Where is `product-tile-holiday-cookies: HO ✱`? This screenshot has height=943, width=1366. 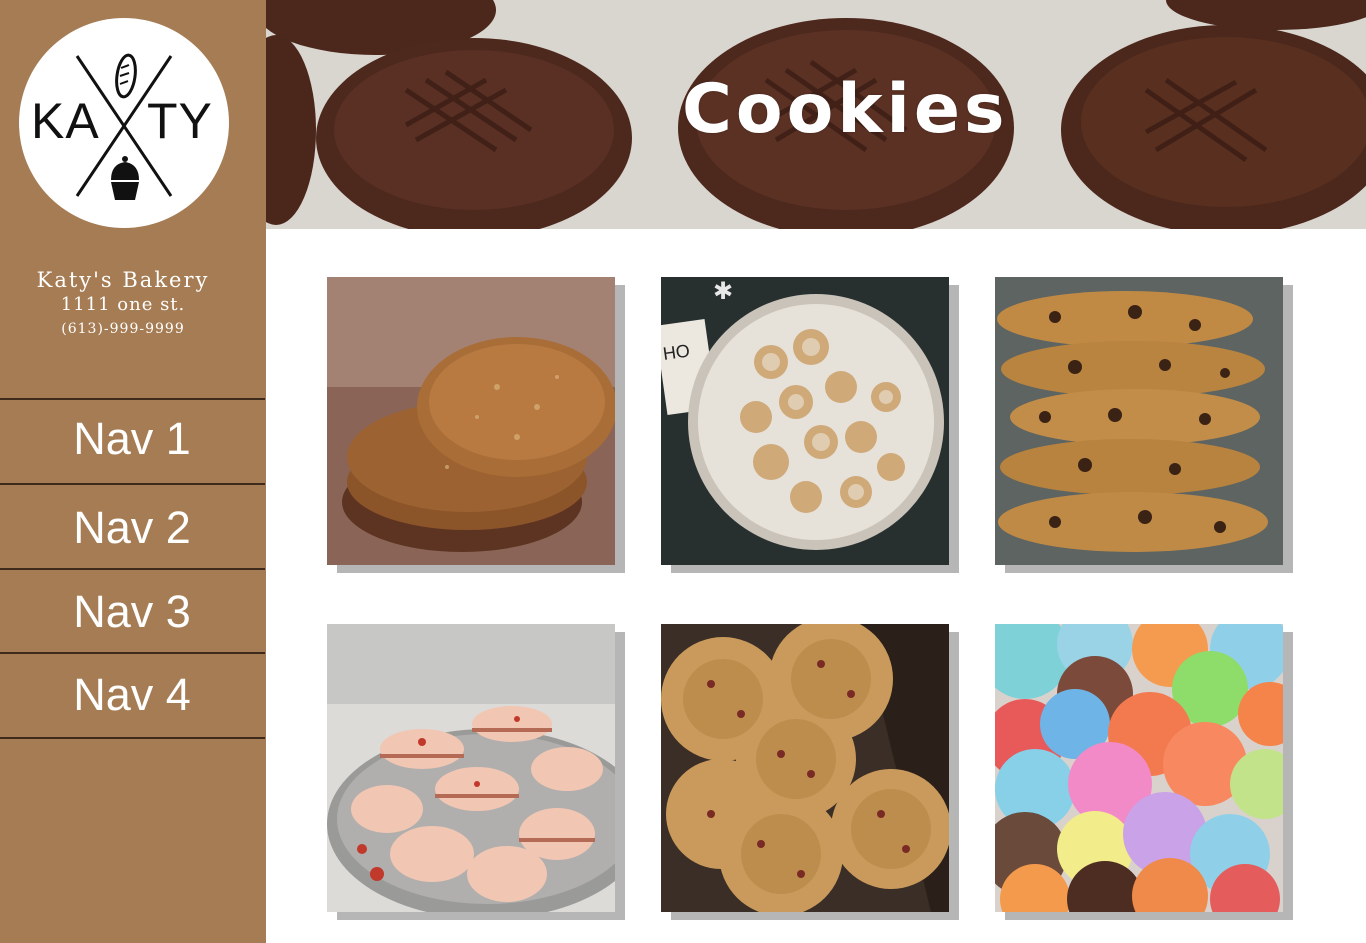
product-tile-holiday-cookies: HO ✱ is located at coordinates (805, 421).